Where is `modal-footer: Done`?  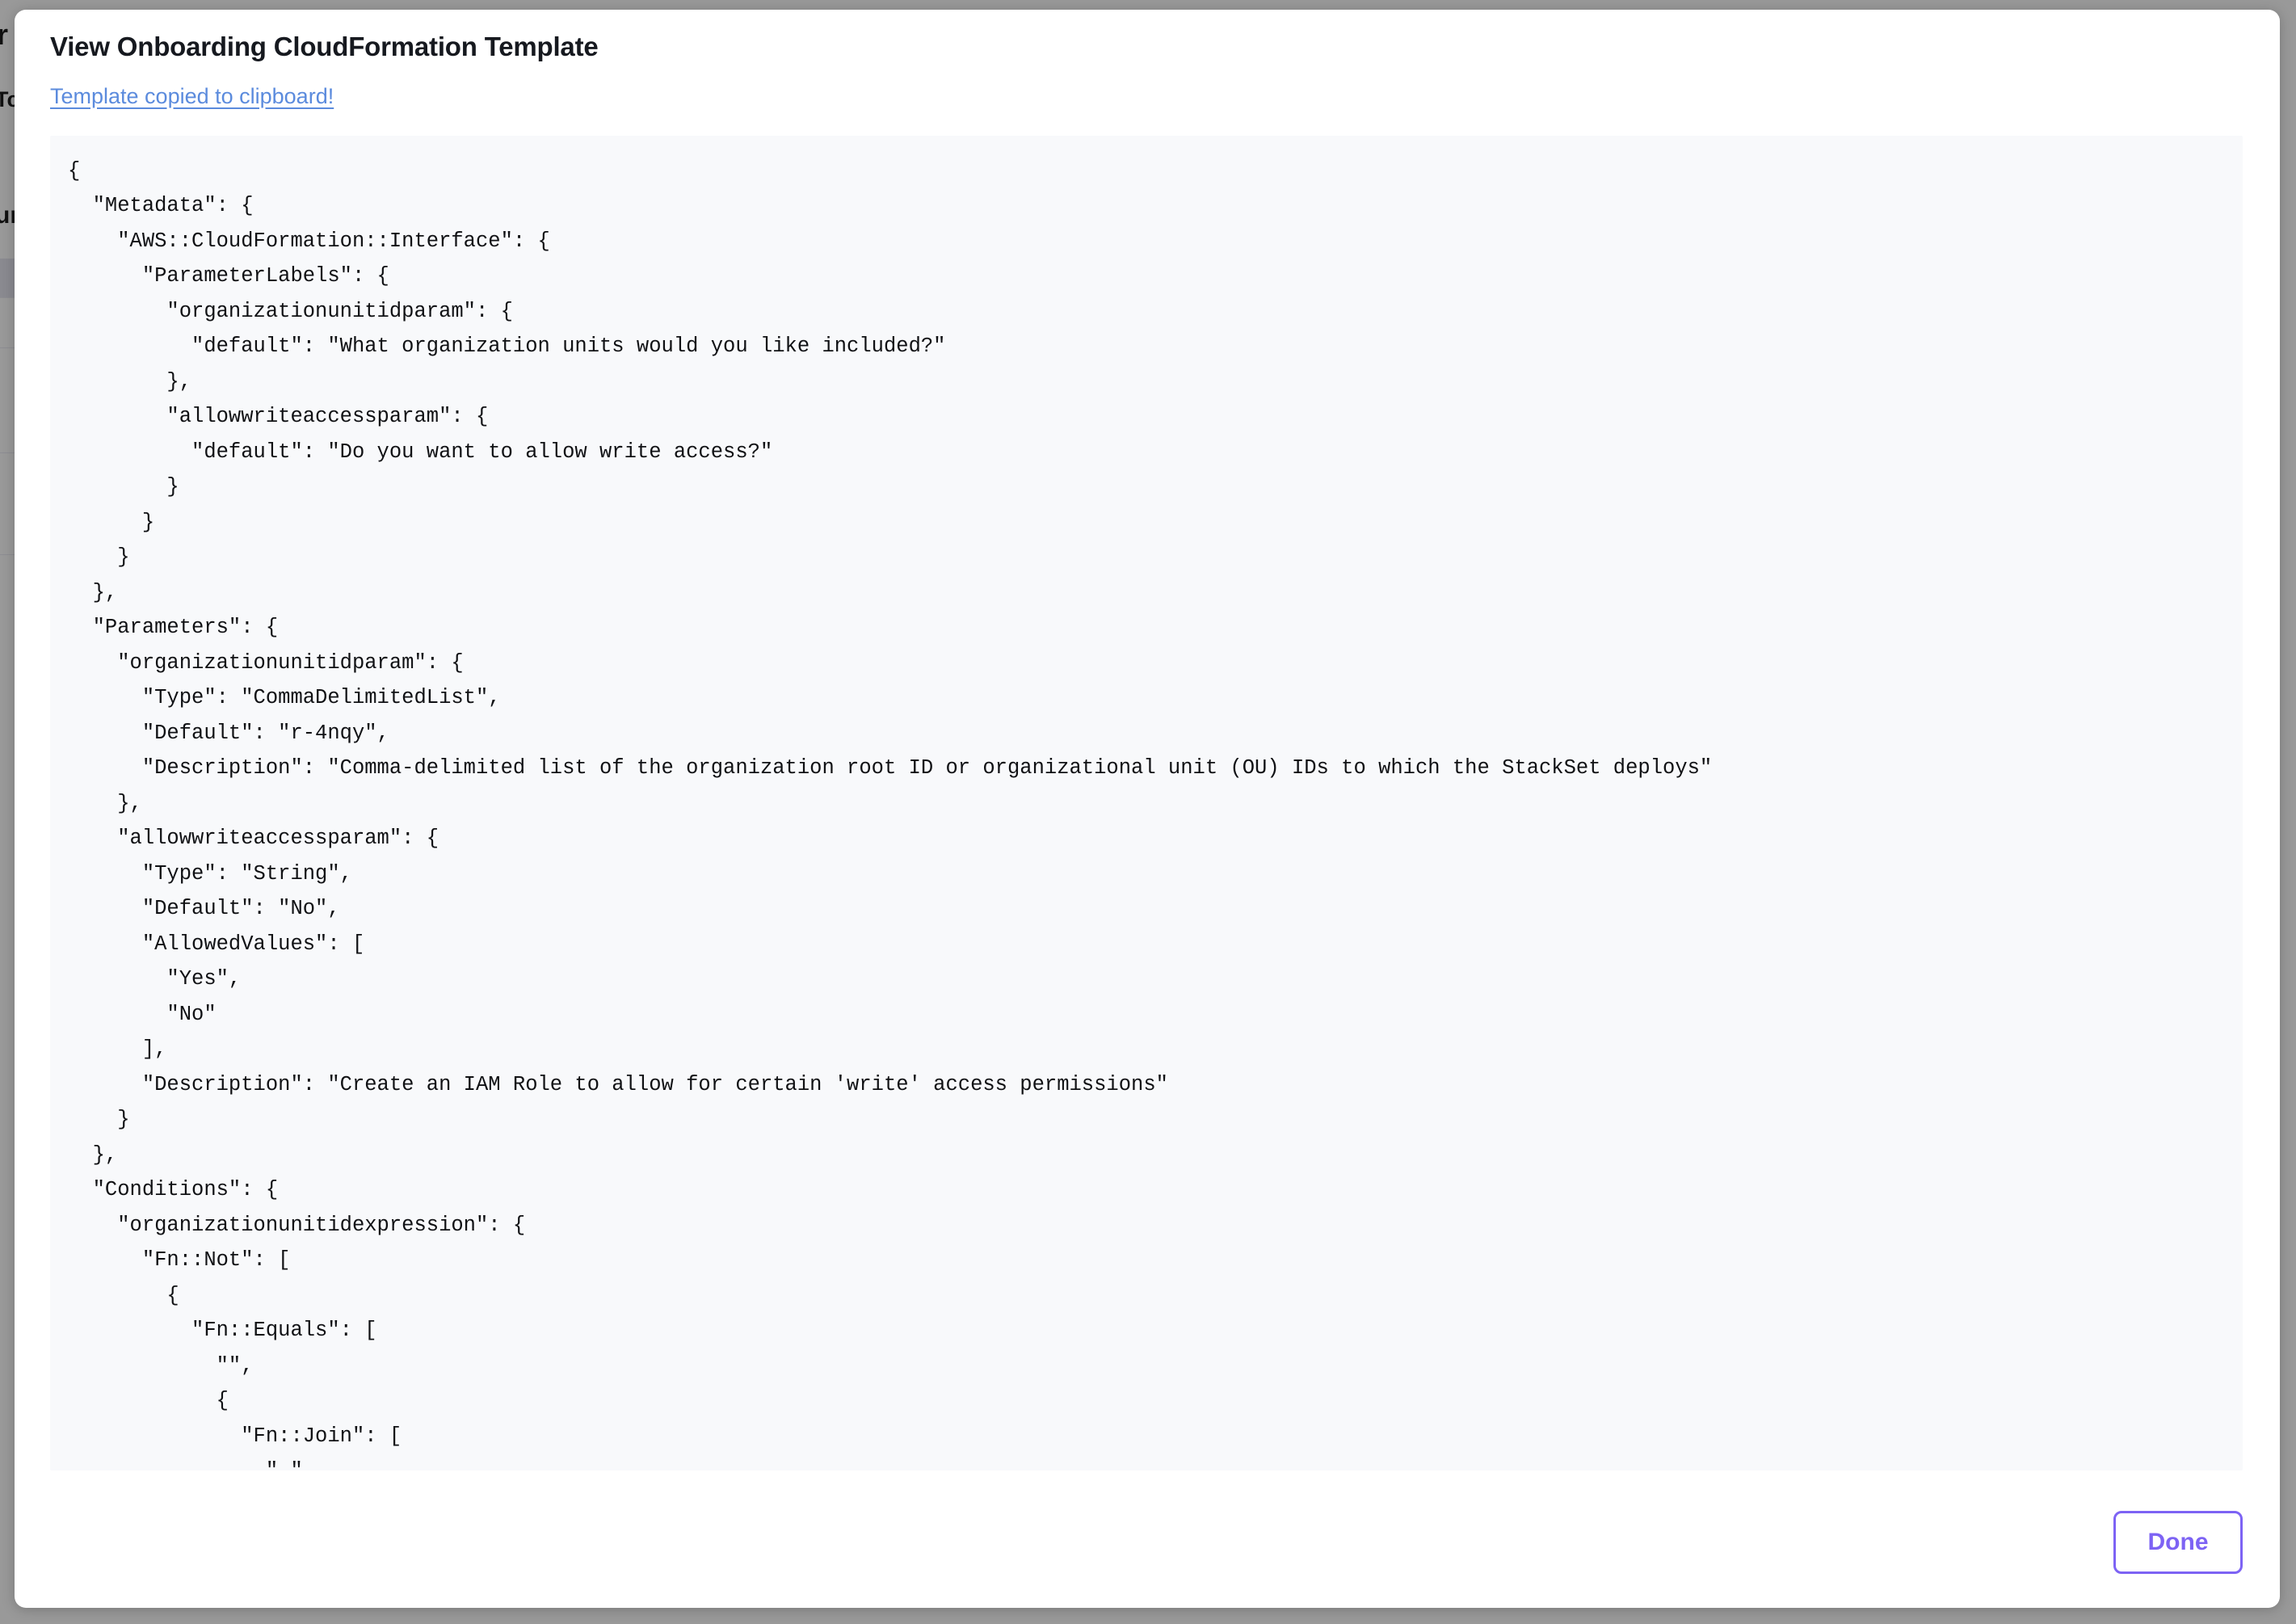
modal-footer: Done is located at coordinates (1147, 1539).